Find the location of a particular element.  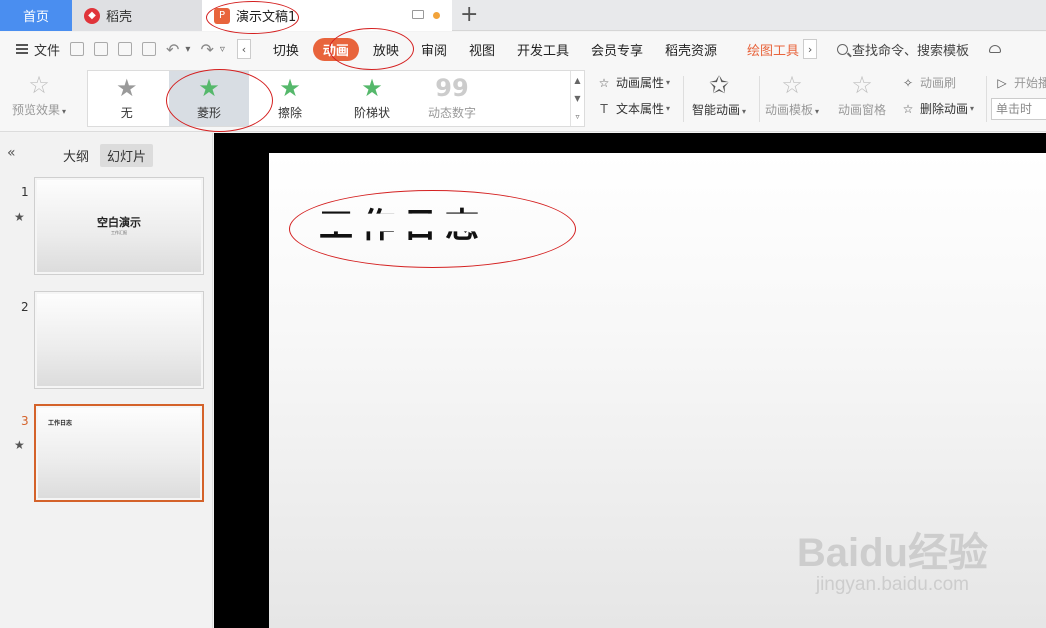

animation-properties-button: ☆ 动画属性 ▾ is located at coordinates (633, 82).